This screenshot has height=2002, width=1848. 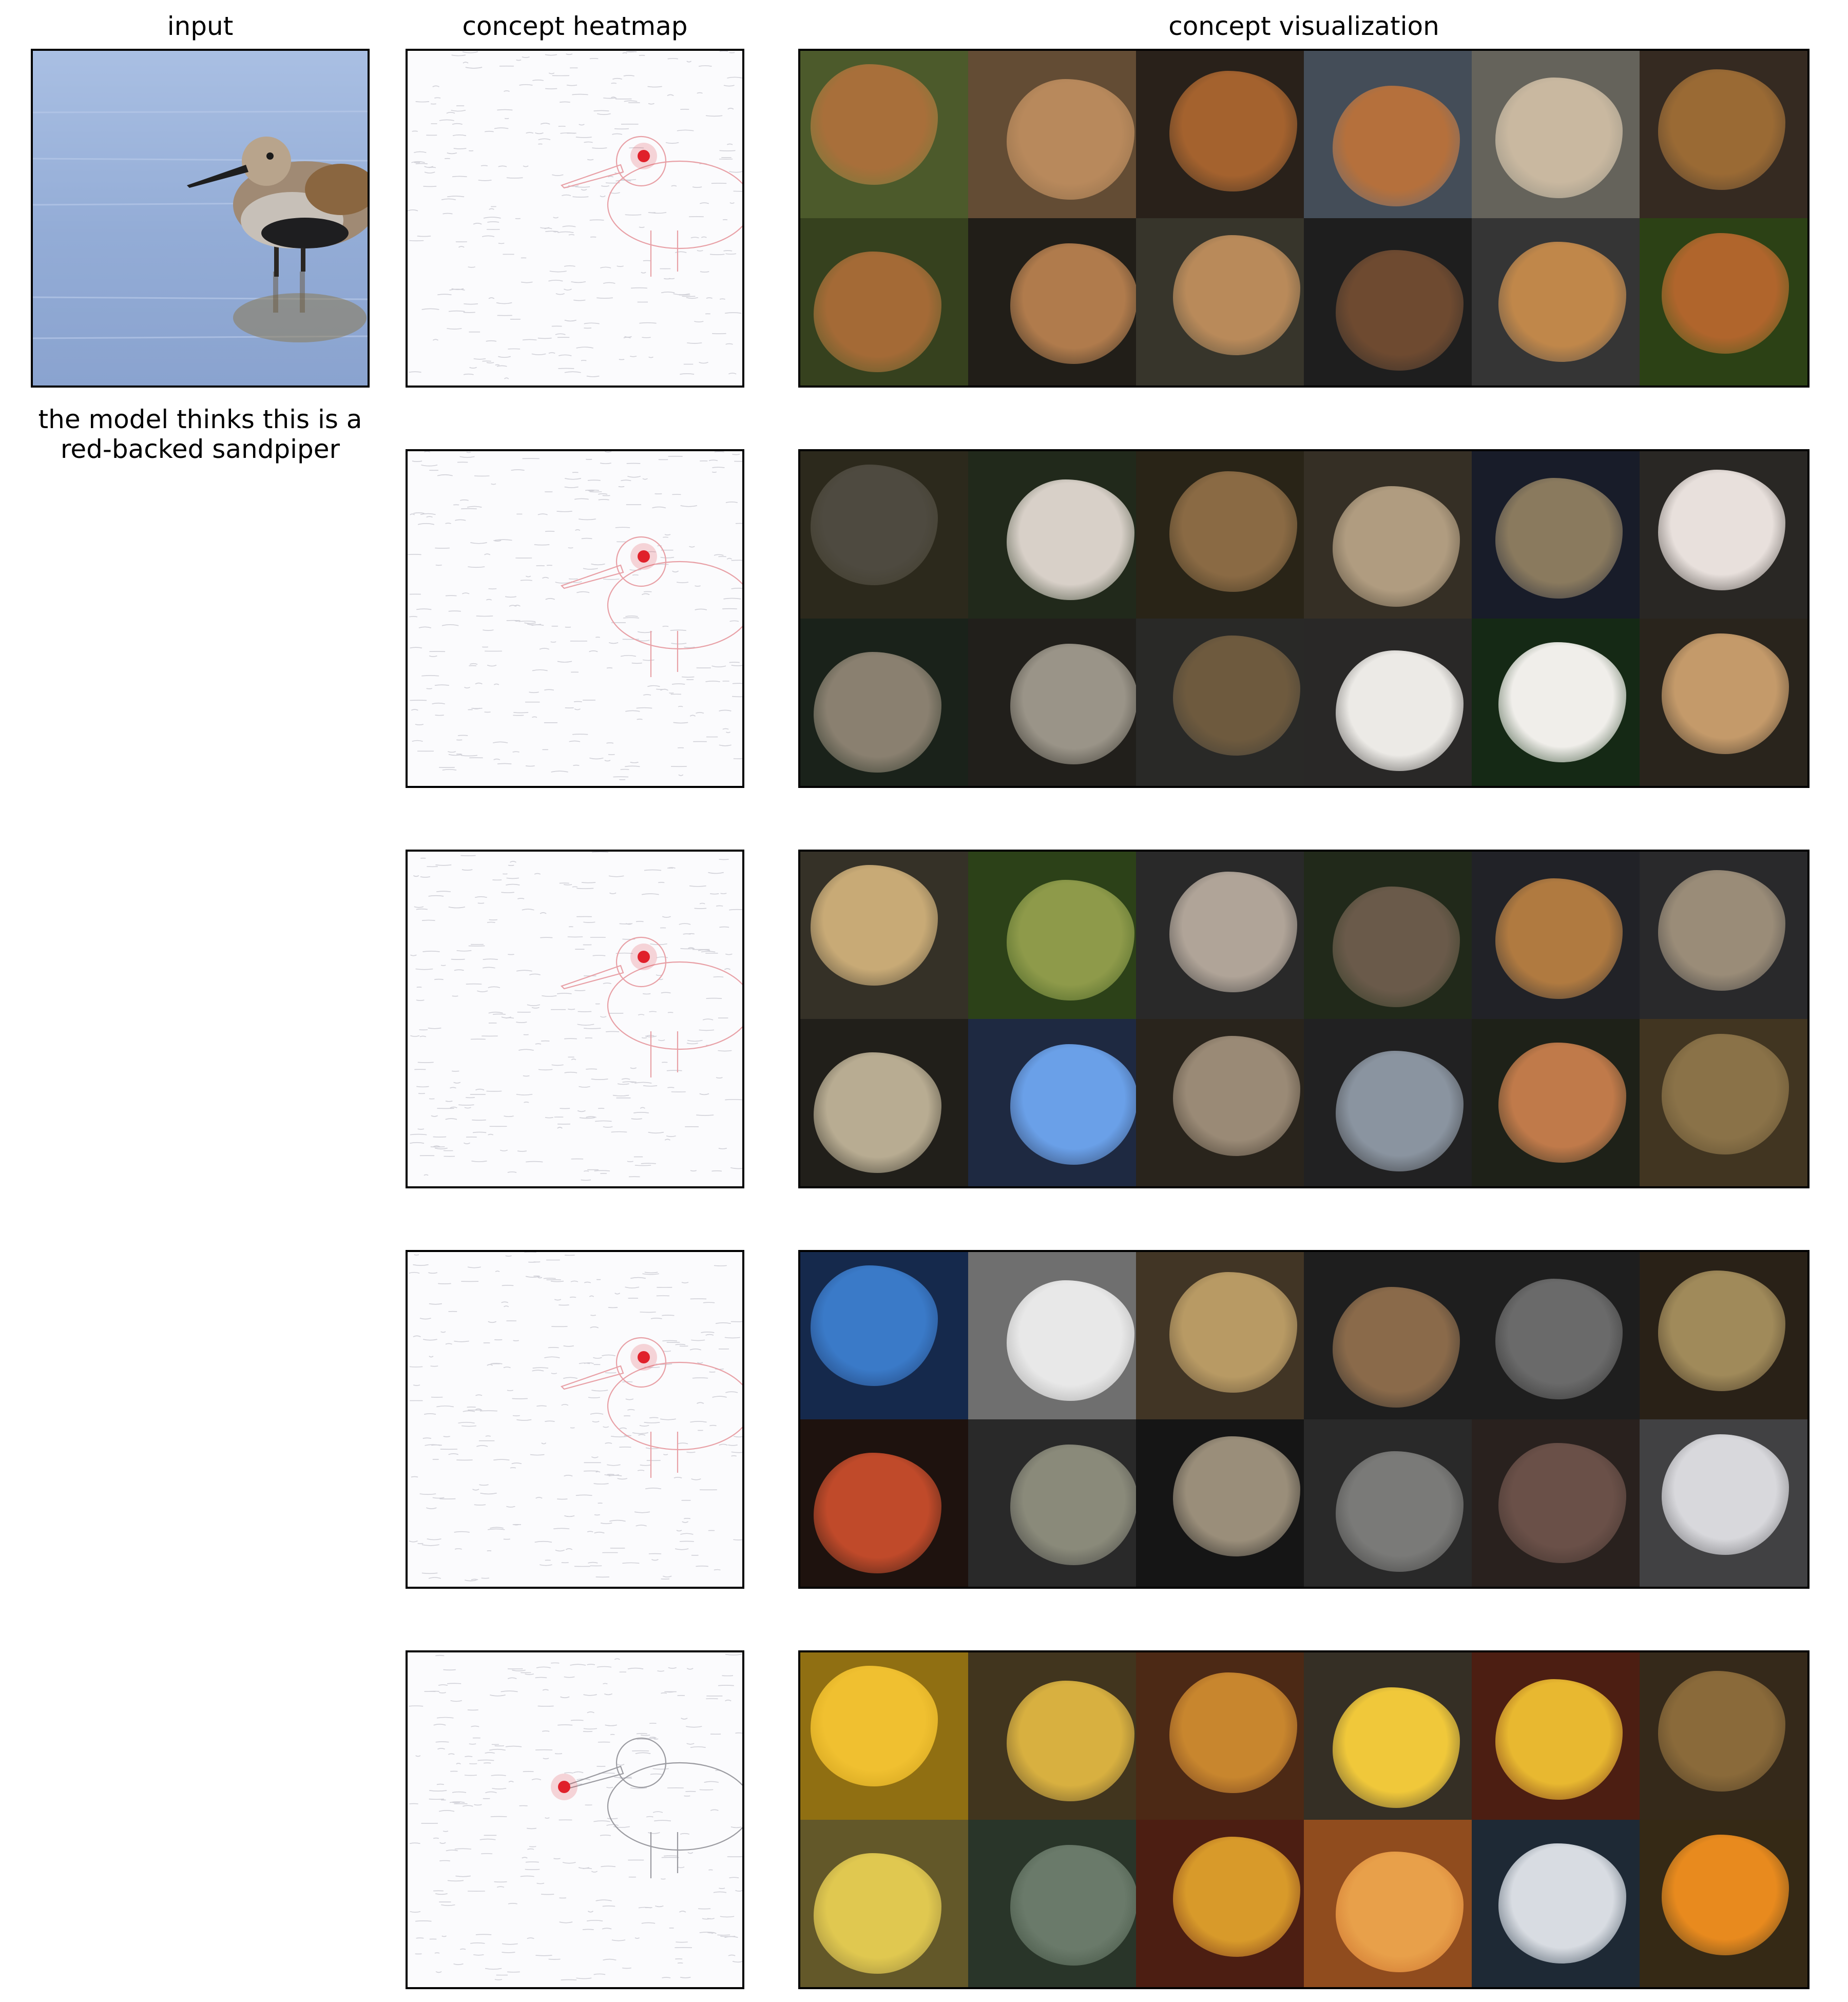 I want to click on sandpiper-photo, so click(x=200, y=218).